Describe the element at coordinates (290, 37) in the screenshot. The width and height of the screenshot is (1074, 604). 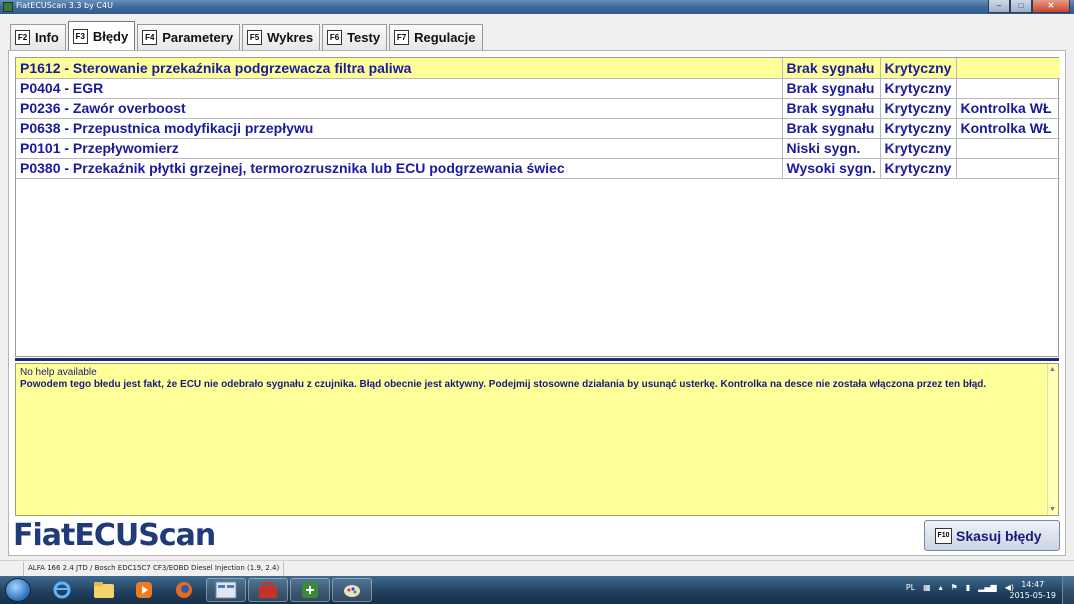
I see `tab-label: Wykres` at that location.